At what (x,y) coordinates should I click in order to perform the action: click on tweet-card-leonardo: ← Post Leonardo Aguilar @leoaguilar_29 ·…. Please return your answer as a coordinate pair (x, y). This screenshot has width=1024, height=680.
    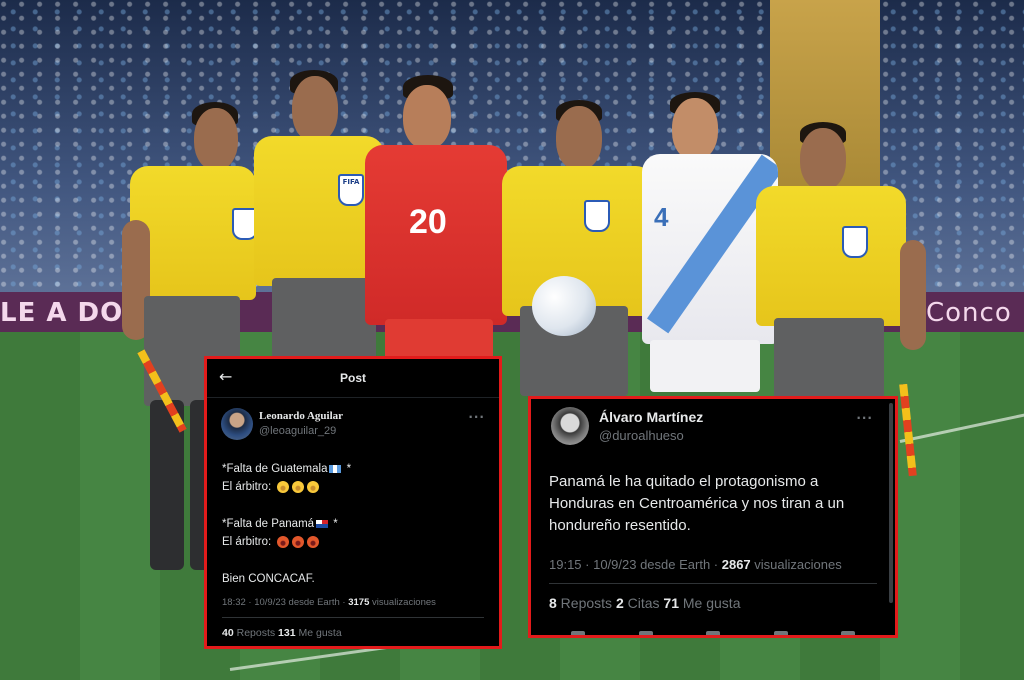
    Looking at the image, I should click on (353, 502).